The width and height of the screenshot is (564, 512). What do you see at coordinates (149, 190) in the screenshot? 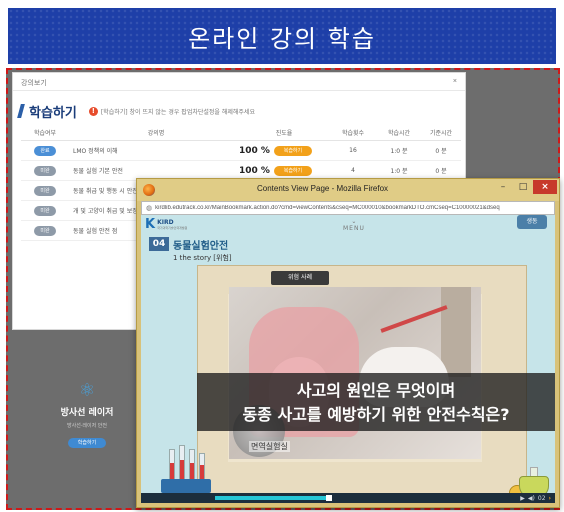
I see `firefox-logo-icon` at bounding box center [149, 190].